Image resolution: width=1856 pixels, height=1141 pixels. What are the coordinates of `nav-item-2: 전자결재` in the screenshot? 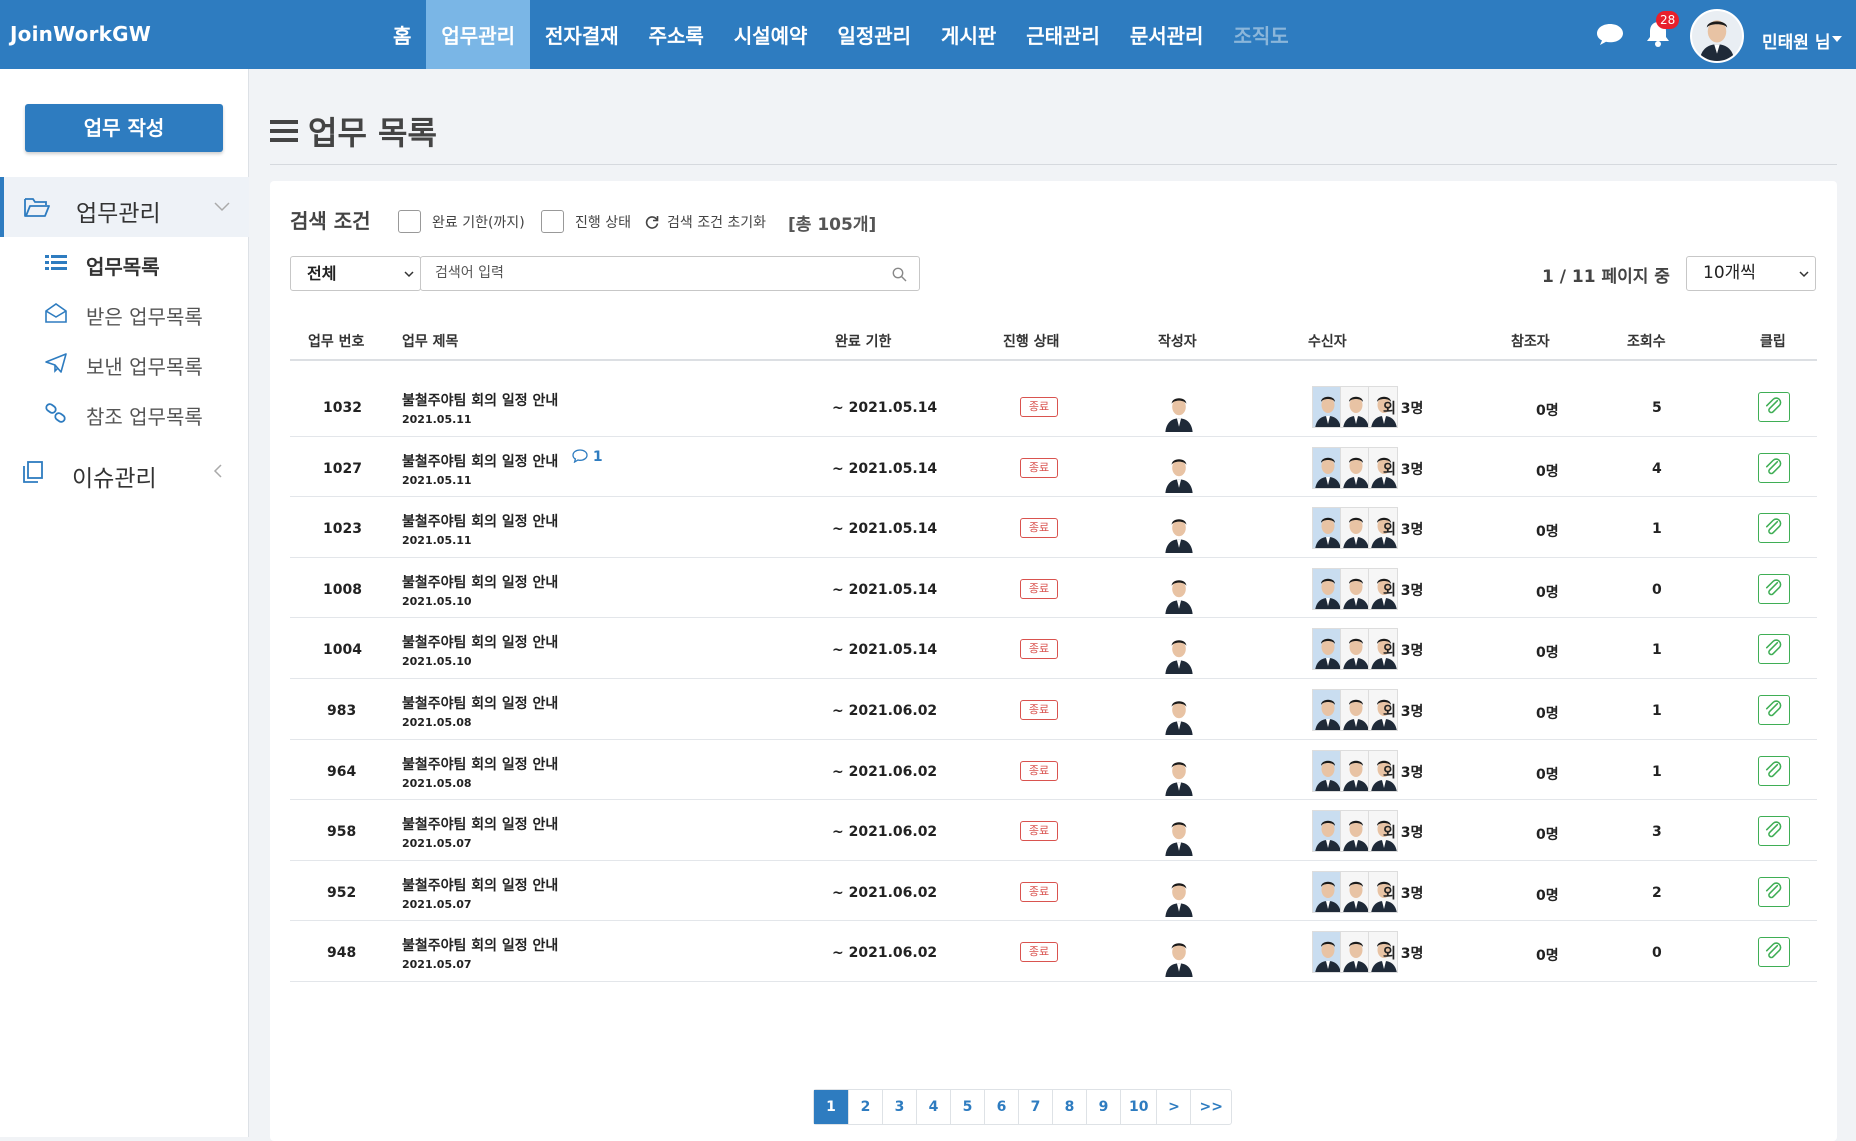 It's located at (582, 34).